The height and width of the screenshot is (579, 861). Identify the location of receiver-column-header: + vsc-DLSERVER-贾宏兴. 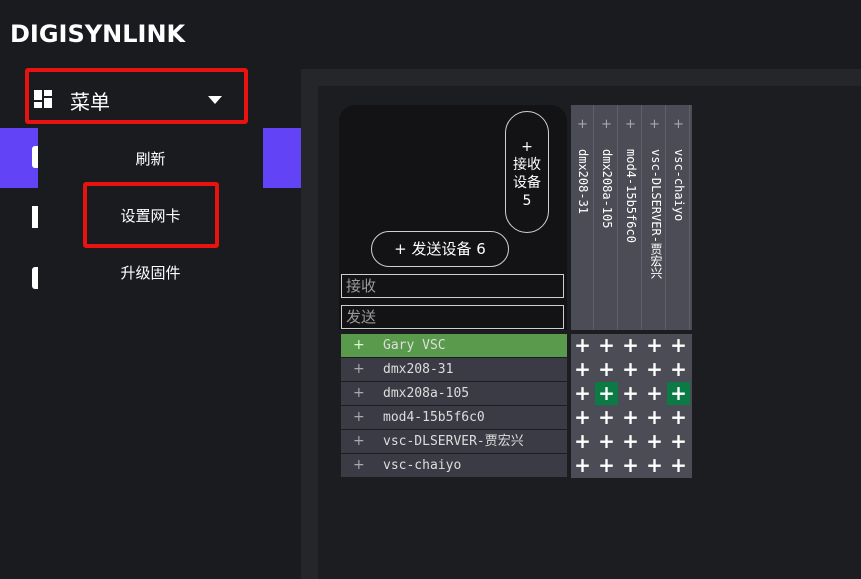
(654, 217).